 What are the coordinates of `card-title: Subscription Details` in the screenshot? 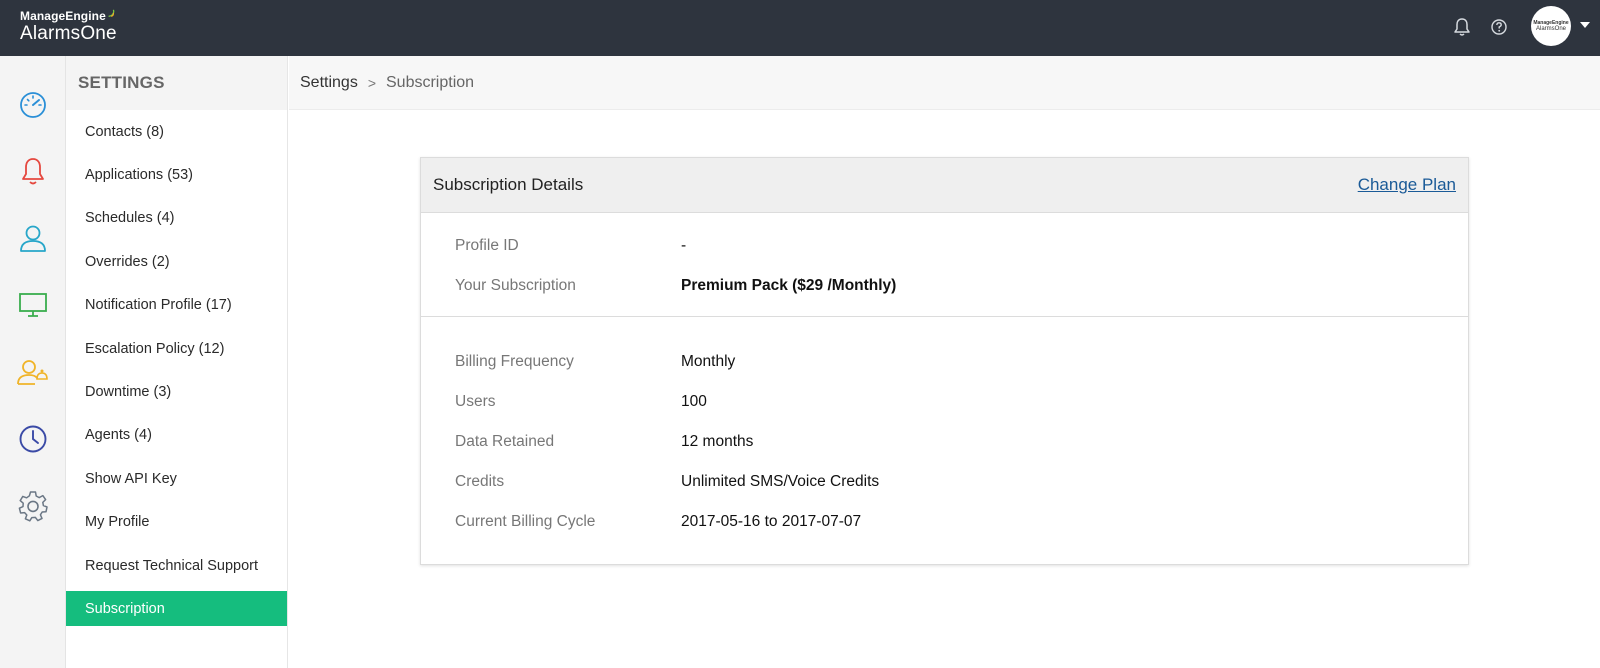 It's located at (508, 184).